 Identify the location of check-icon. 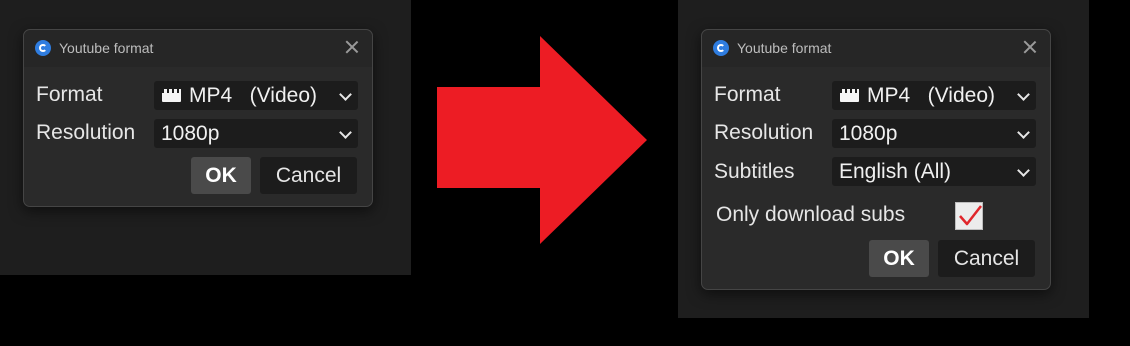
(970, 215).